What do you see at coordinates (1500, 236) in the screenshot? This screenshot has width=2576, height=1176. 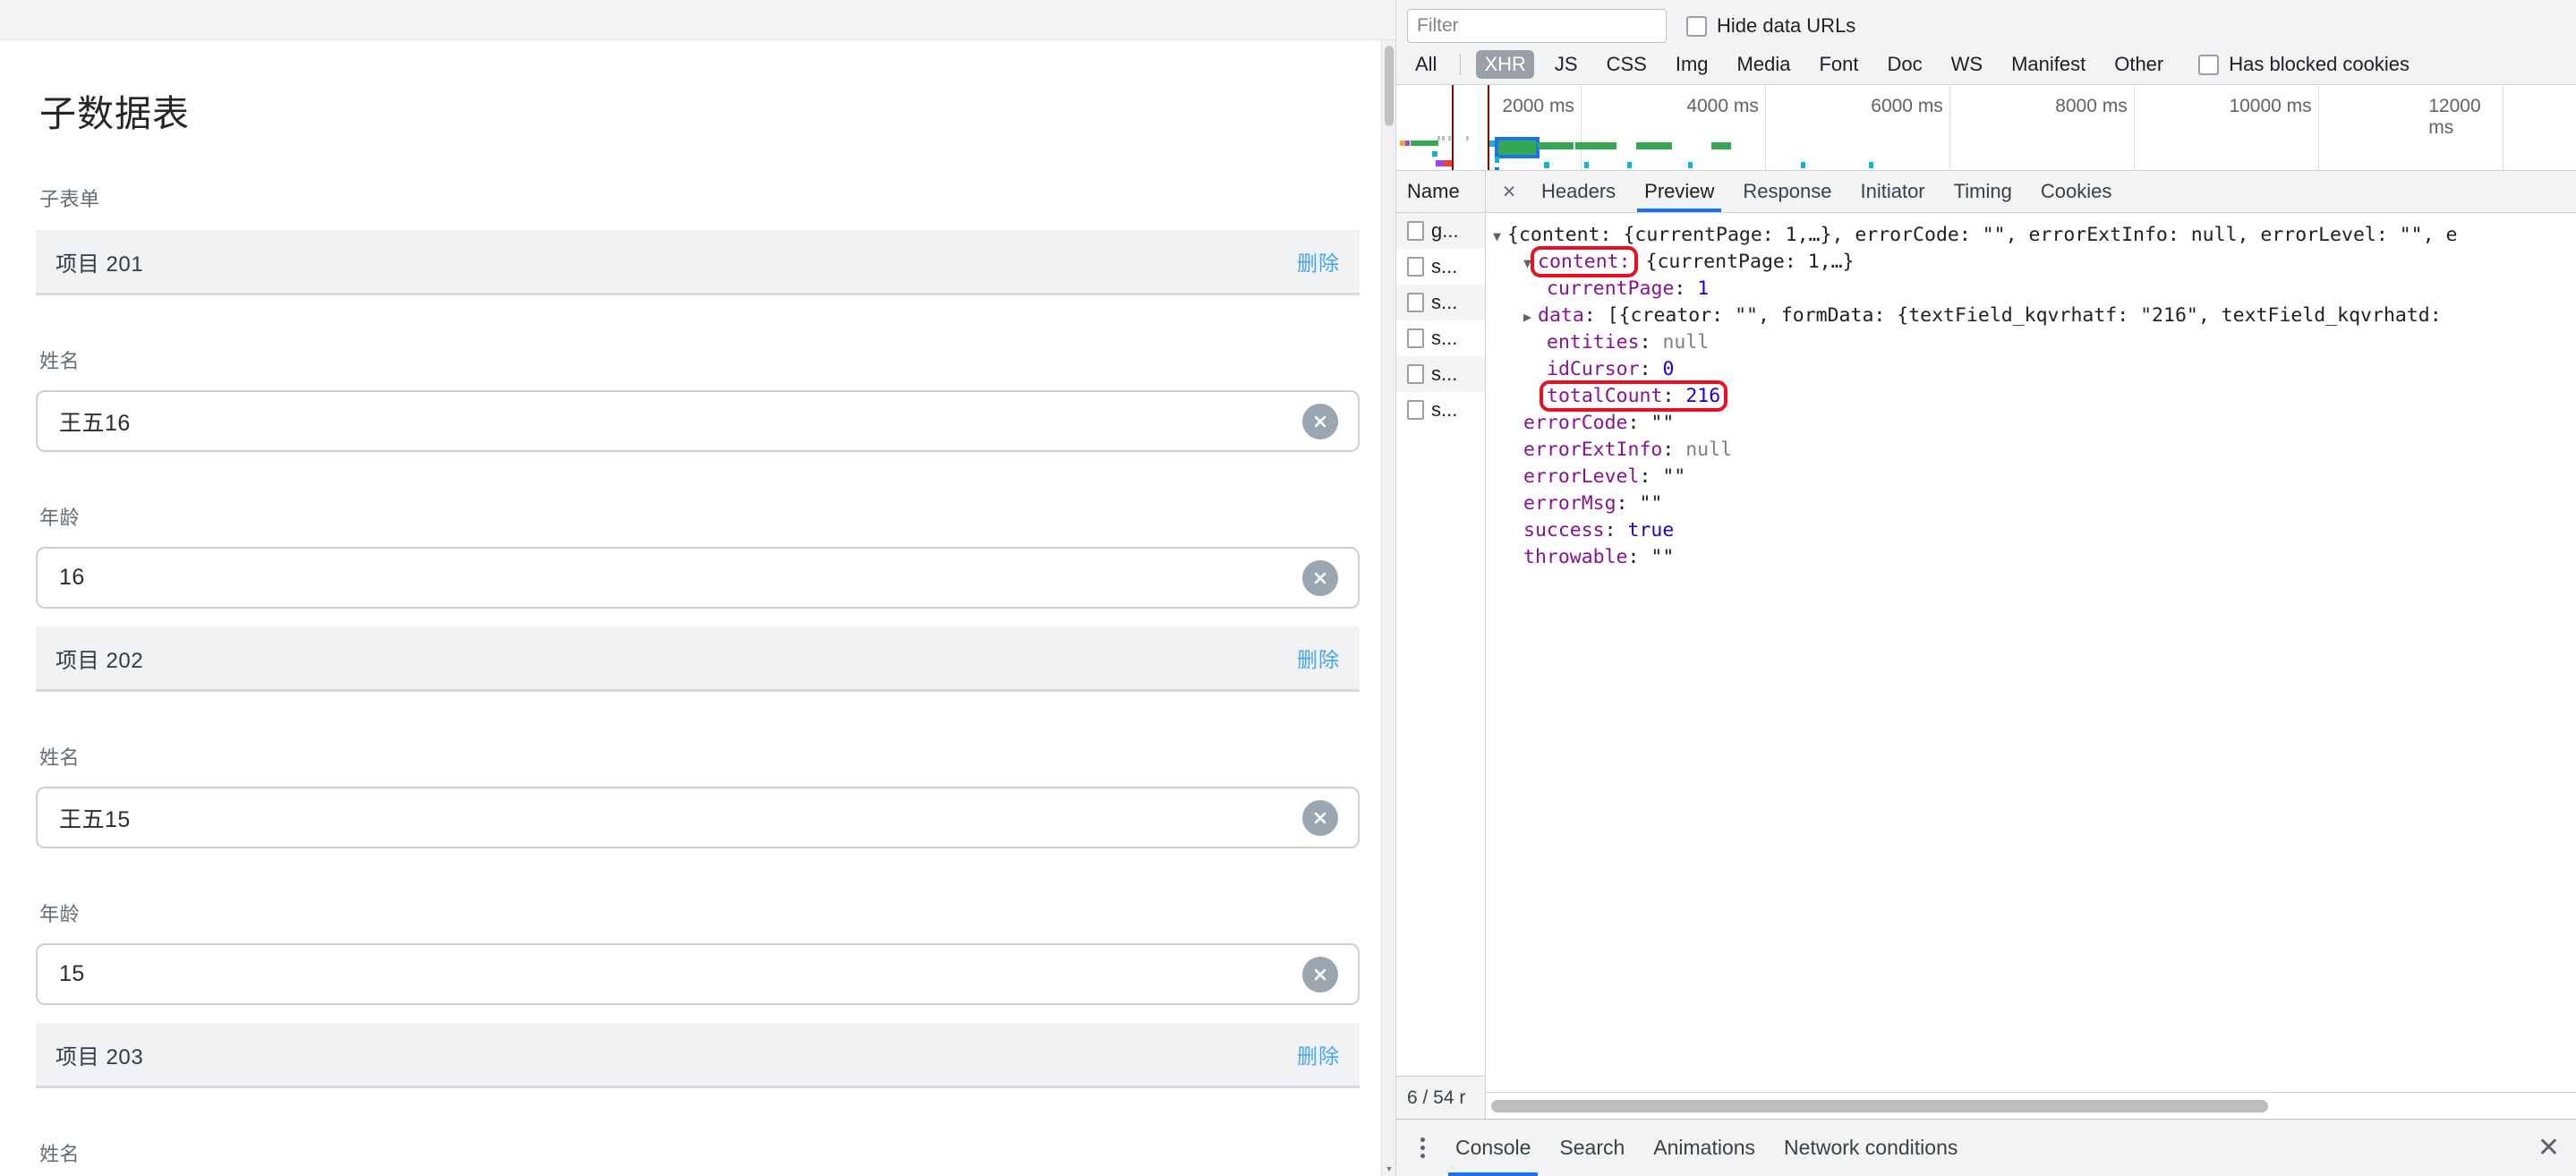 I see `chevron-down-icon: ▼` at bounding box center [1500, 236].